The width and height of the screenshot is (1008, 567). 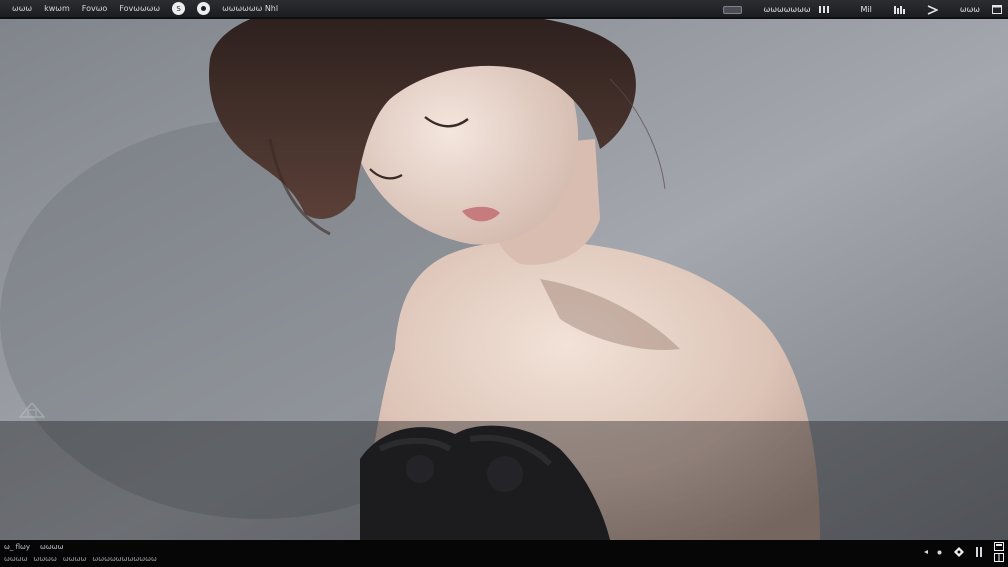 I want to click on dot-icon, so click(x=939, y=552).